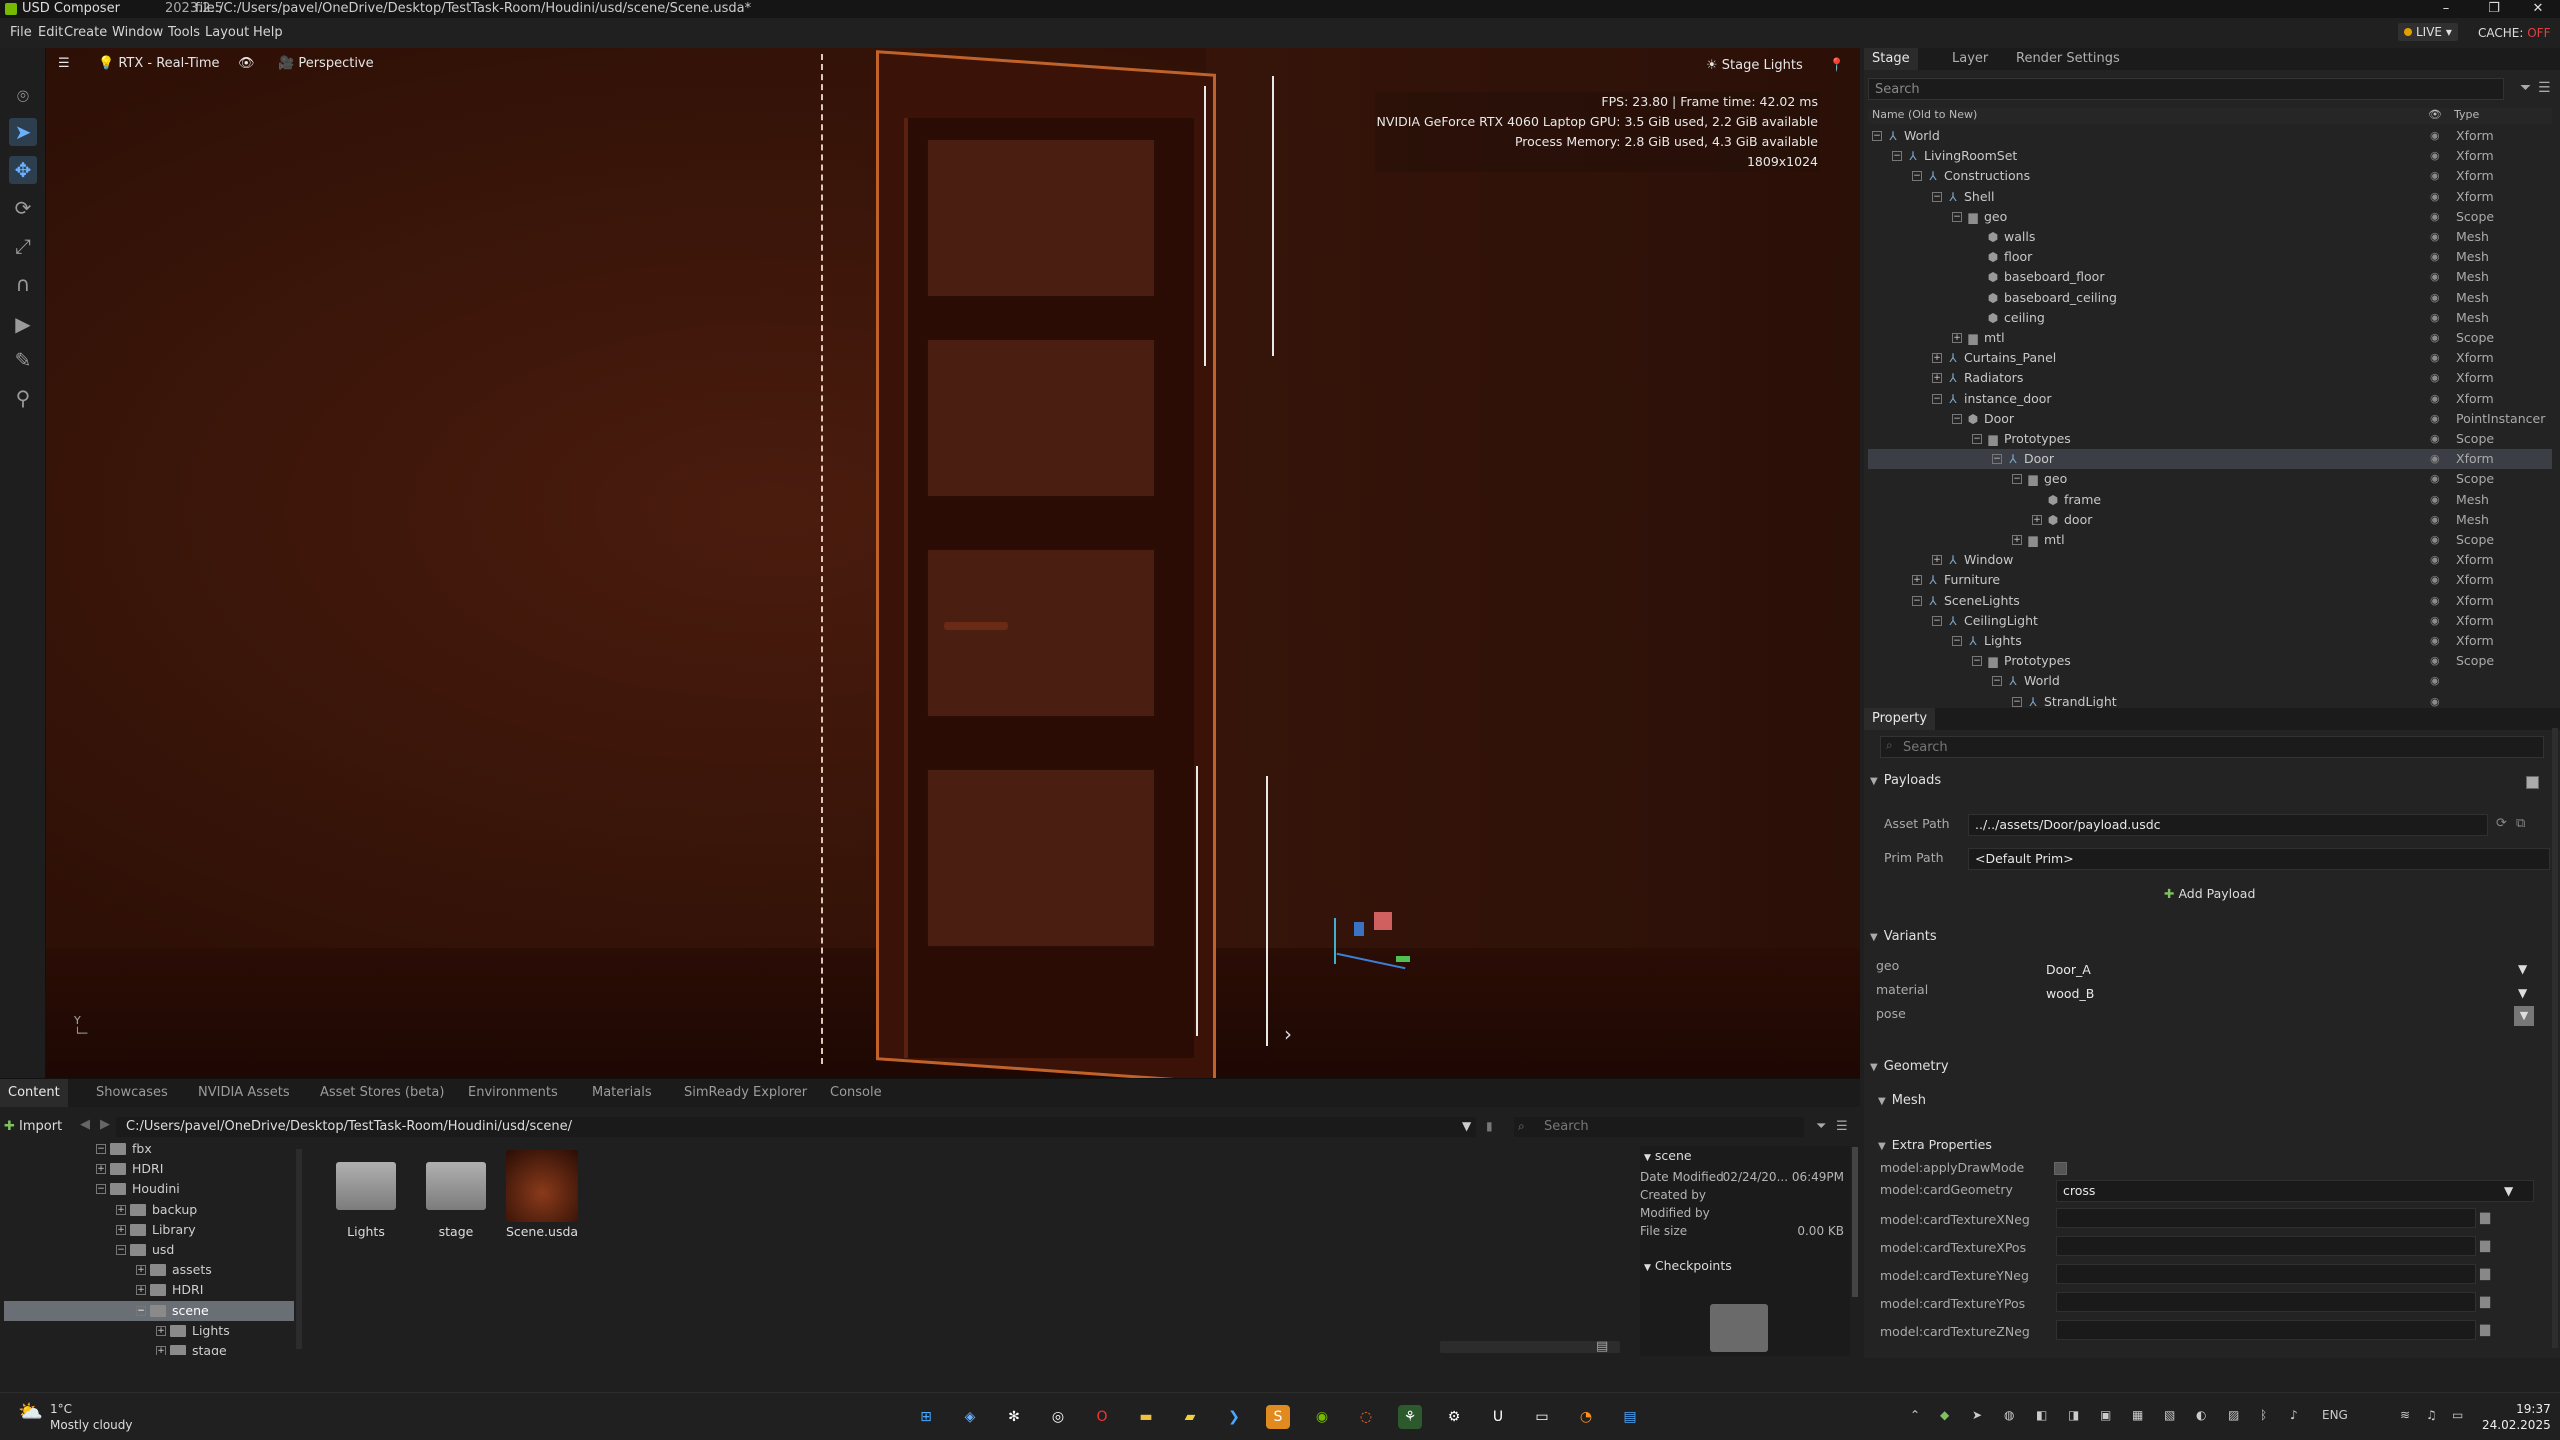 The width and height of the screenshot is (2560, 1440). Describe the element at coordinates (1542, 1417) in the screenshot. I see `console-icon: ▭` at that location.